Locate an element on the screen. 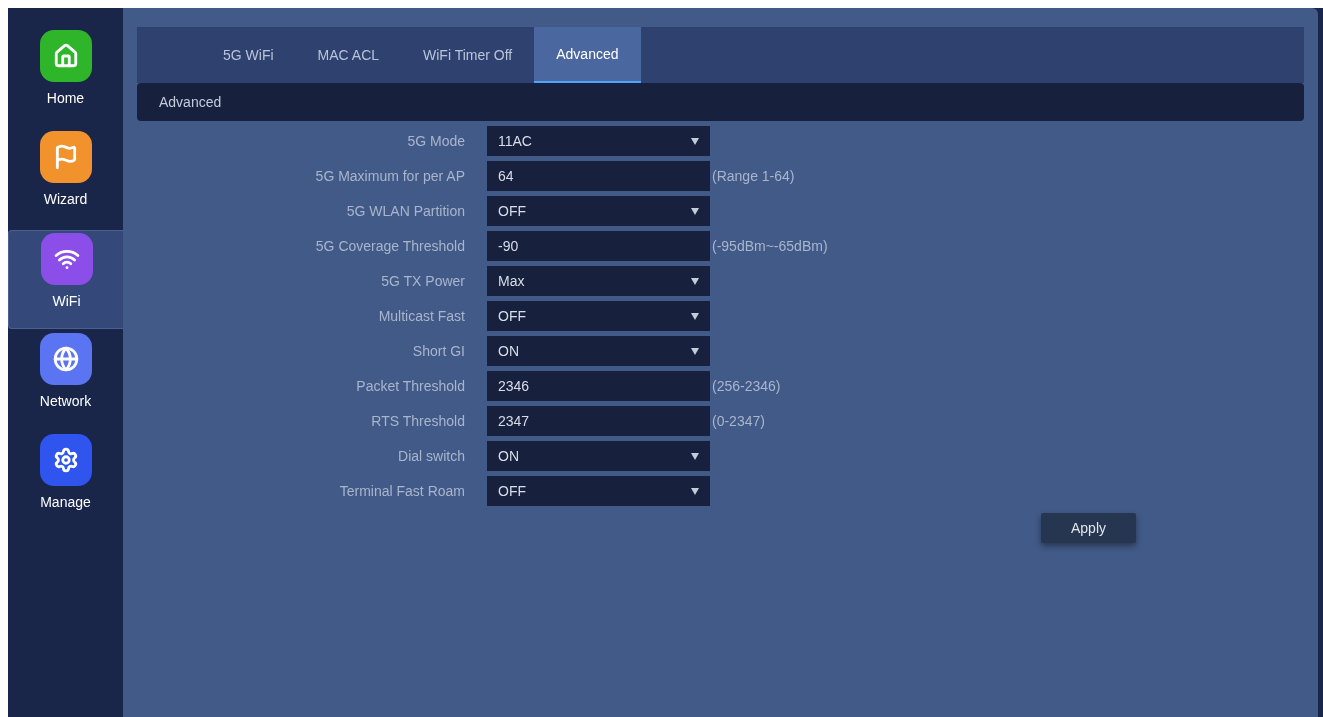 Image resolution: width=1323 pixels, height=717 pixels. field-label: 5G Mode is located at coordinates (436, 141).